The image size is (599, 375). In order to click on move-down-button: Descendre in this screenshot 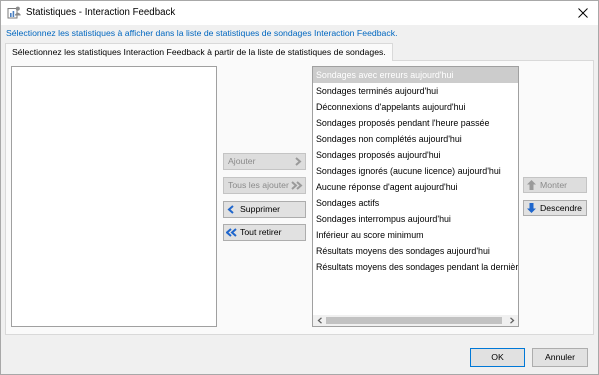, I will do `click(555, 208)`.